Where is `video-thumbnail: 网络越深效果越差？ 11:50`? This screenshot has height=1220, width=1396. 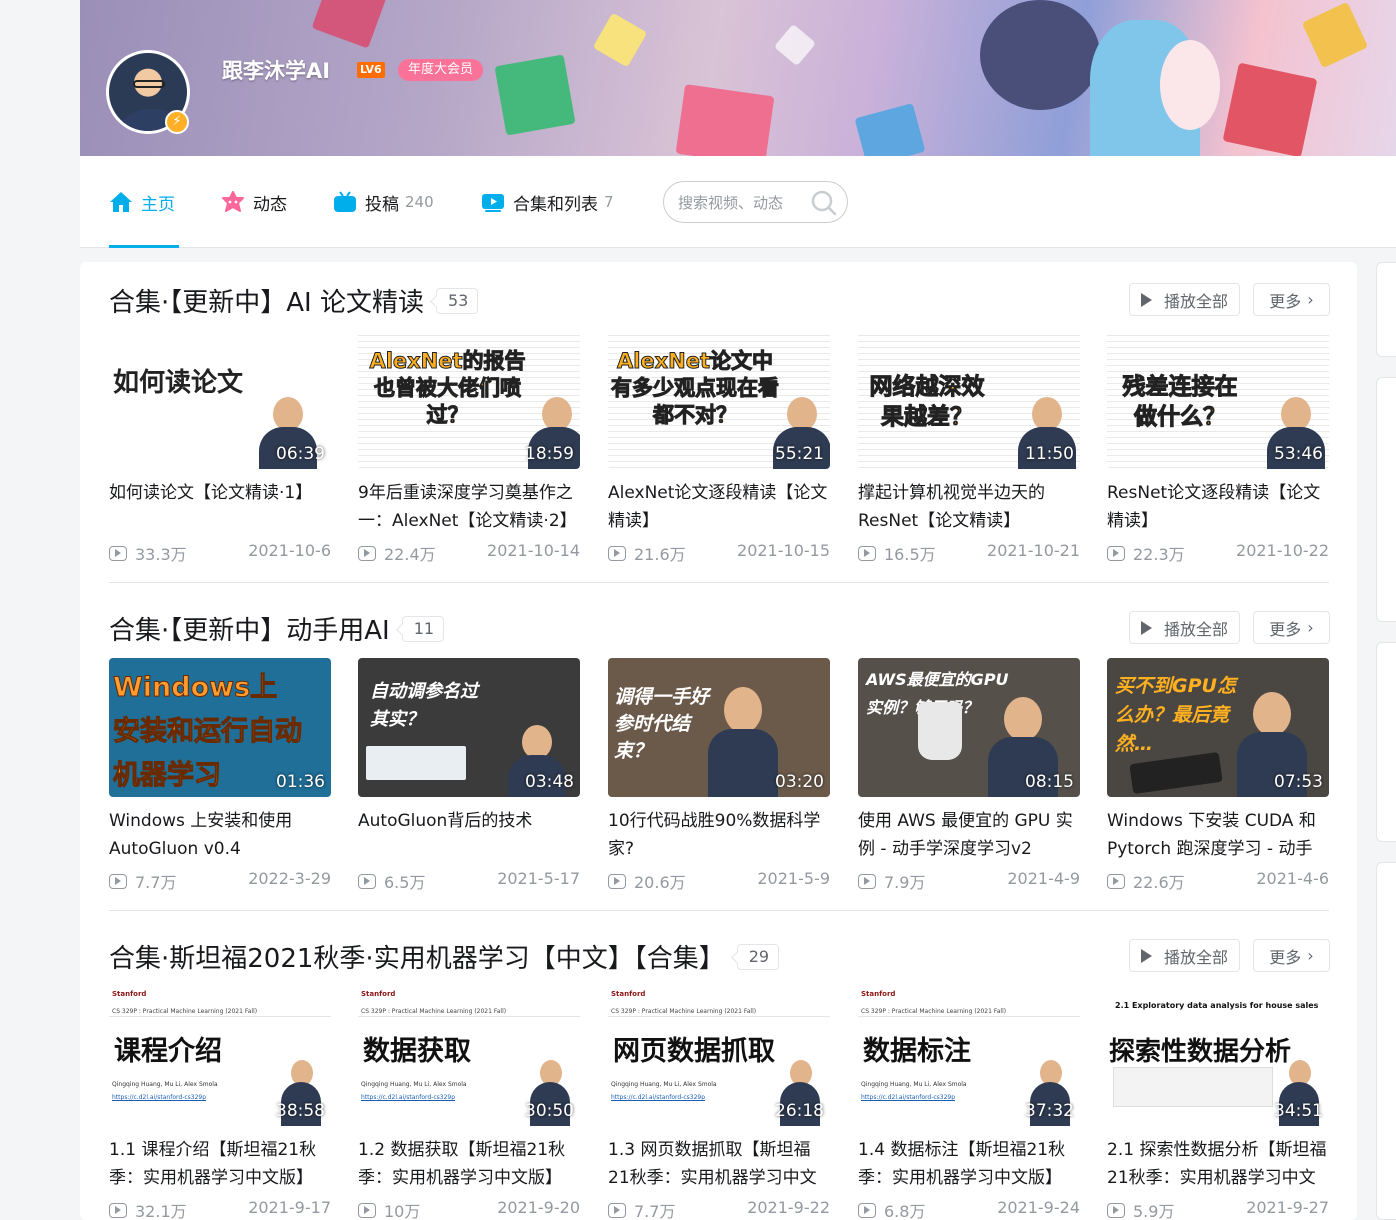
video-thumbnail: 网络越深效果越差？ 11:50 is located at coordinates (969, 399).